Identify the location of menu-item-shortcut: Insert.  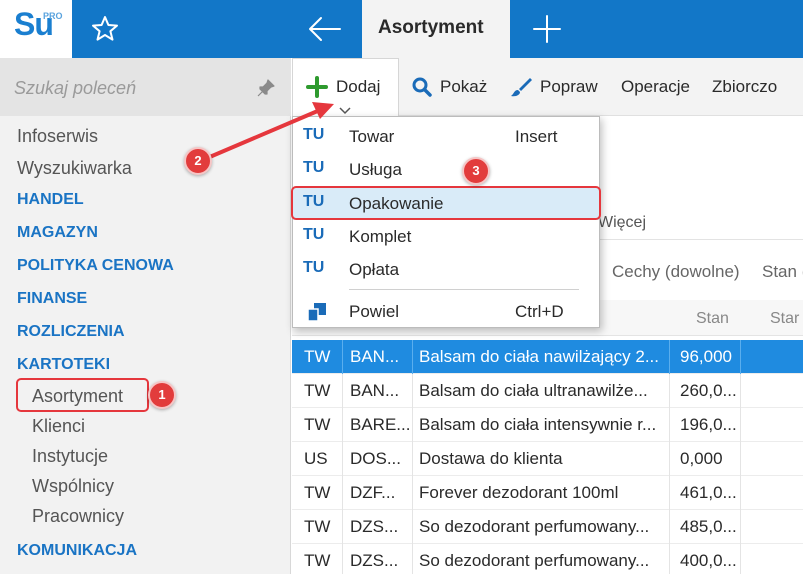
(536, 136).